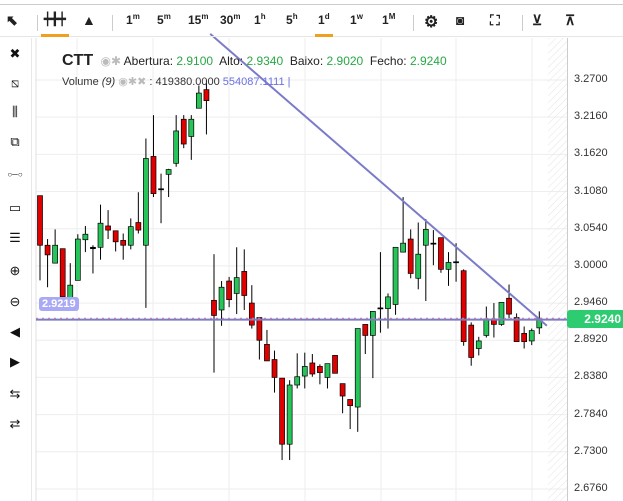 This screenshot has width=623, height=501. I want to click on zoom-in-button: ⊕, so click(15, 272).